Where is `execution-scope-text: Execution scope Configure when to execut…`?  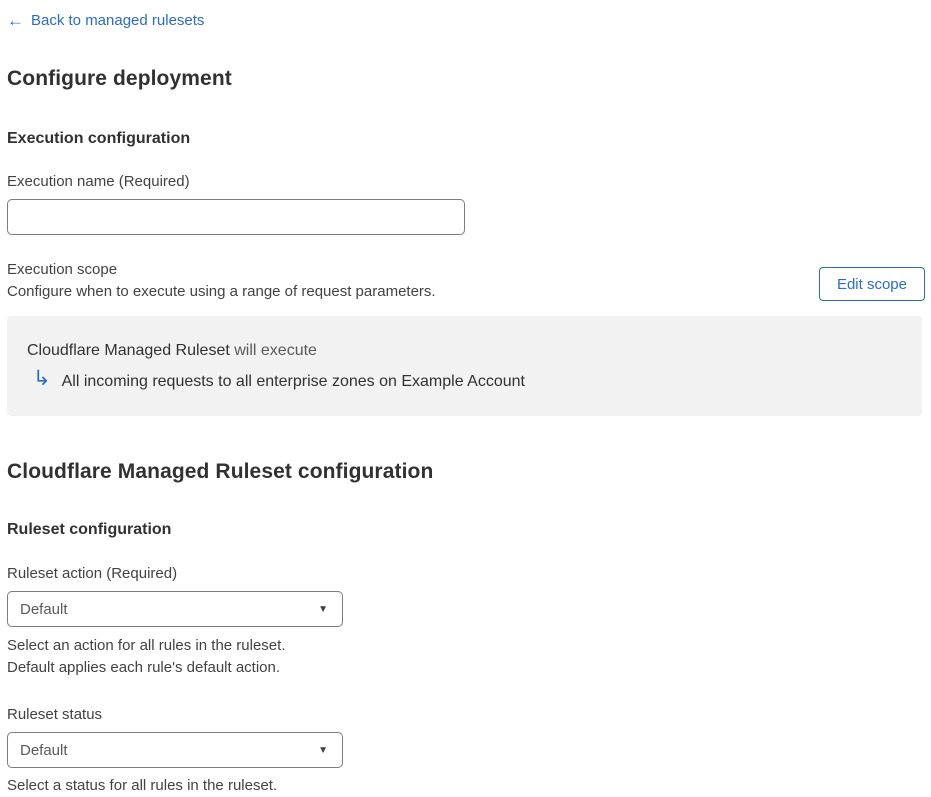
execution-scope-text: Execution scope Configure when to execut… is located at coordinates (221, 280).